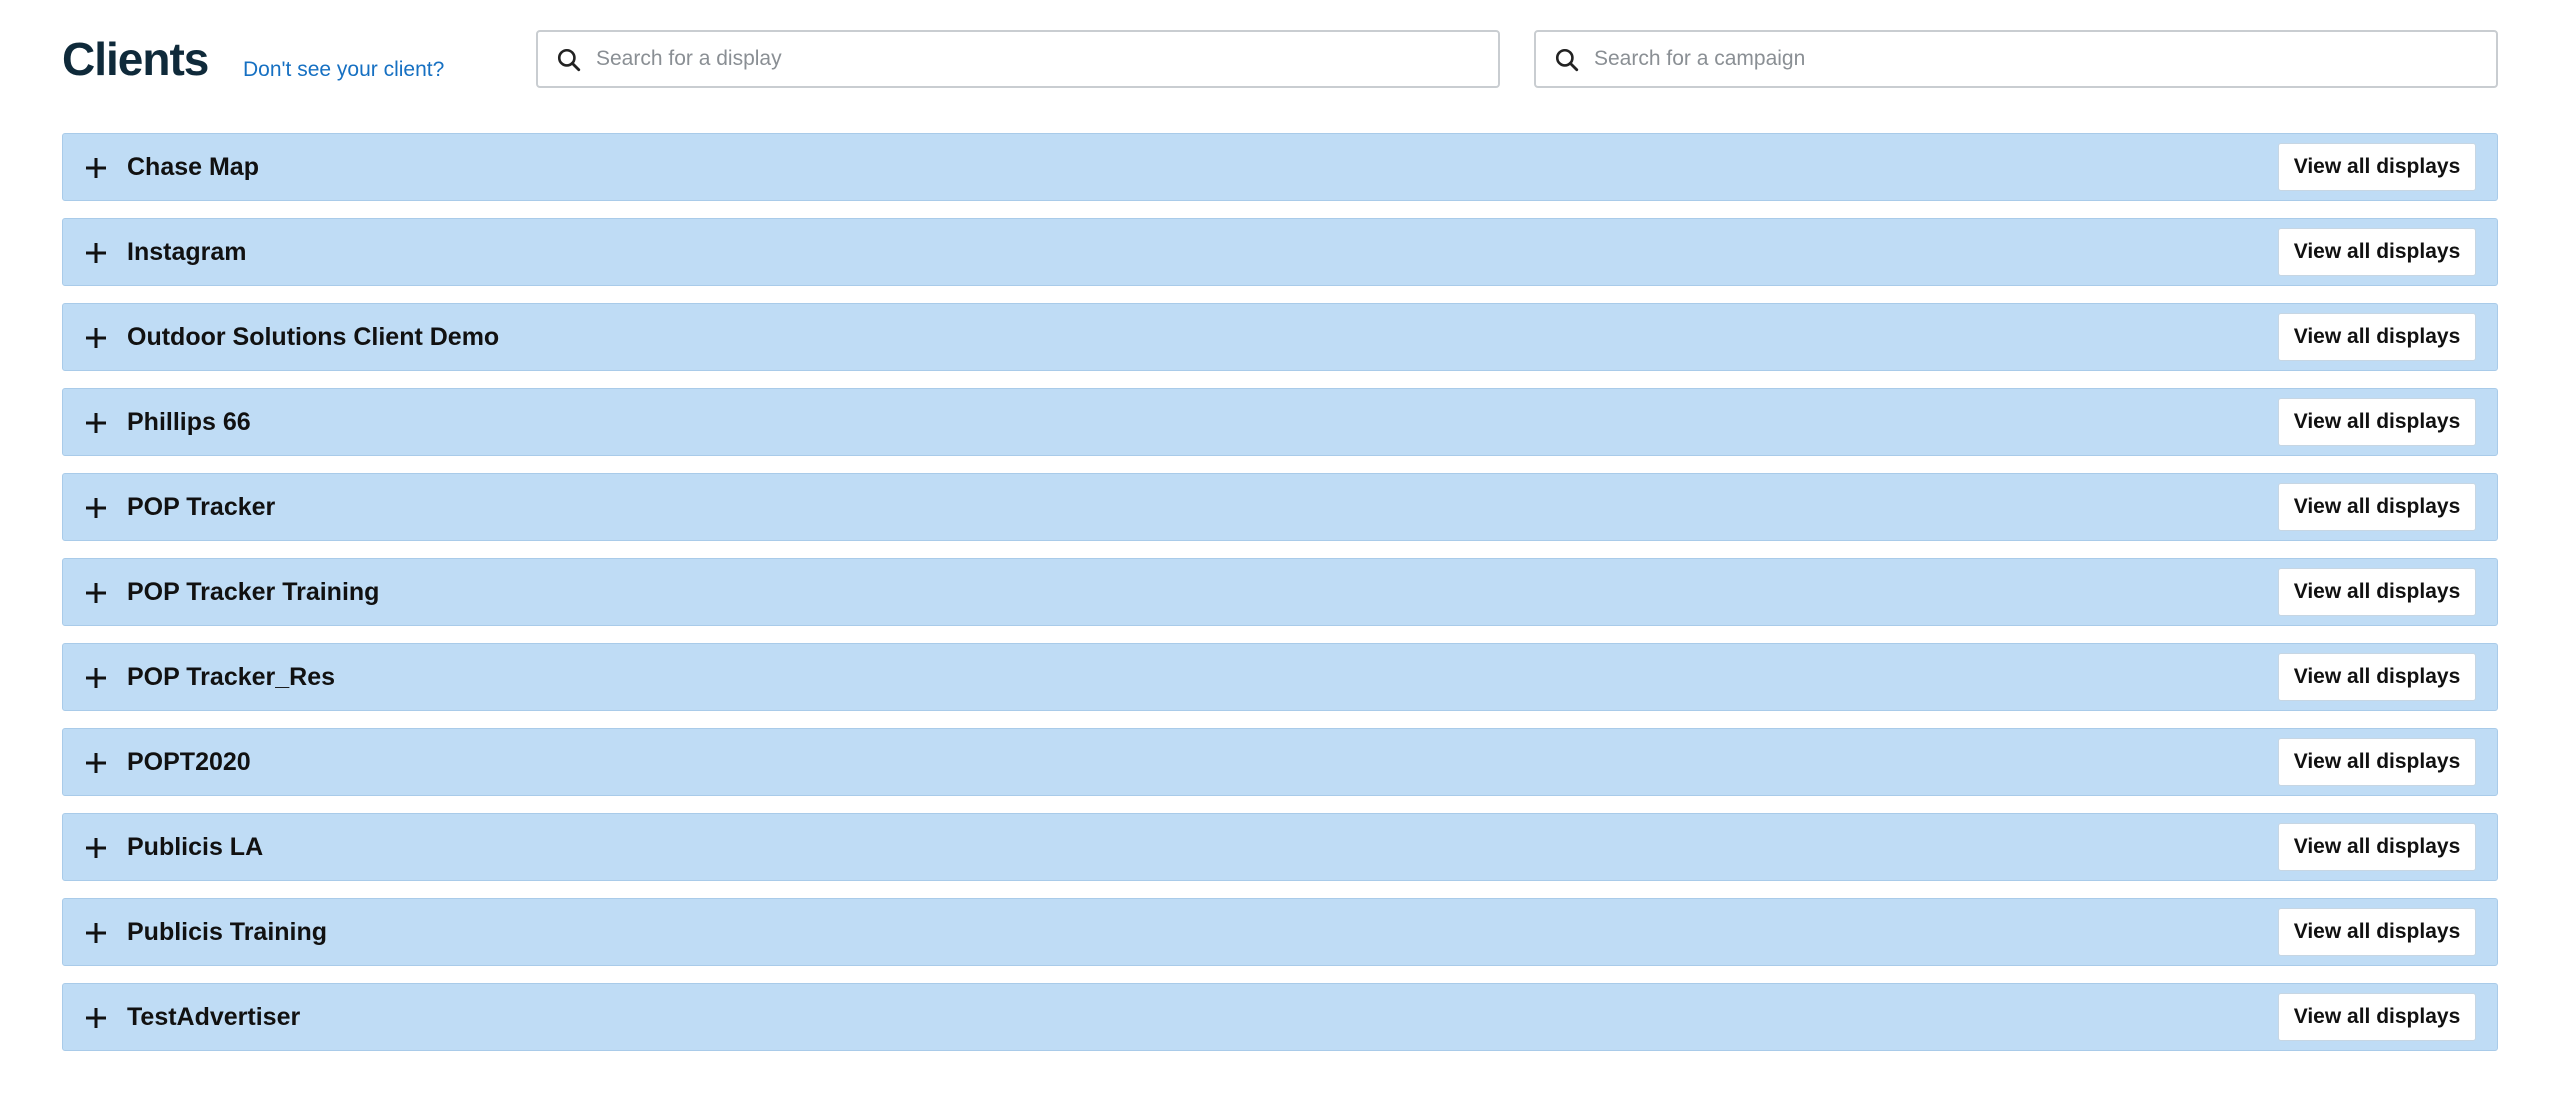 The width and height of the screenshot is (2560, 1106). Describe the element at coordinates (253, 592) in the screenshot. I see `client-name: POP Tracker Training` at that location.